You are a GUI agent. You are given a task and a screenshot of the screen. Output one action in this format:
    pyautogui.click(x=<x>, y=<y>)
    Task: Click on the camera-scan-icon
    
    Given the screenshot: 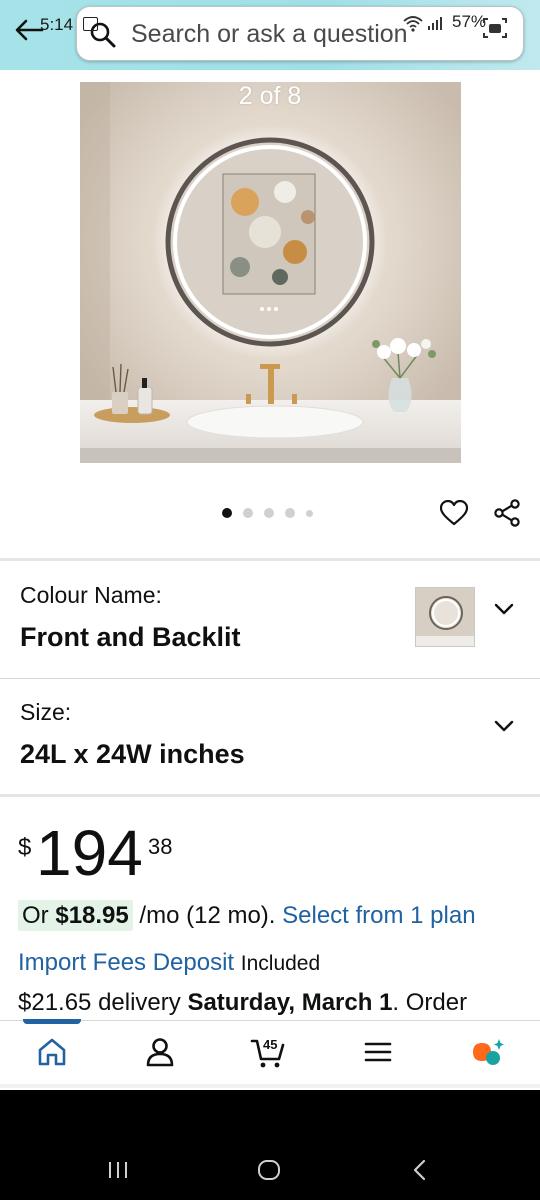 What is the action you would take?
    pyautogui.click(x=495, y=28)
    